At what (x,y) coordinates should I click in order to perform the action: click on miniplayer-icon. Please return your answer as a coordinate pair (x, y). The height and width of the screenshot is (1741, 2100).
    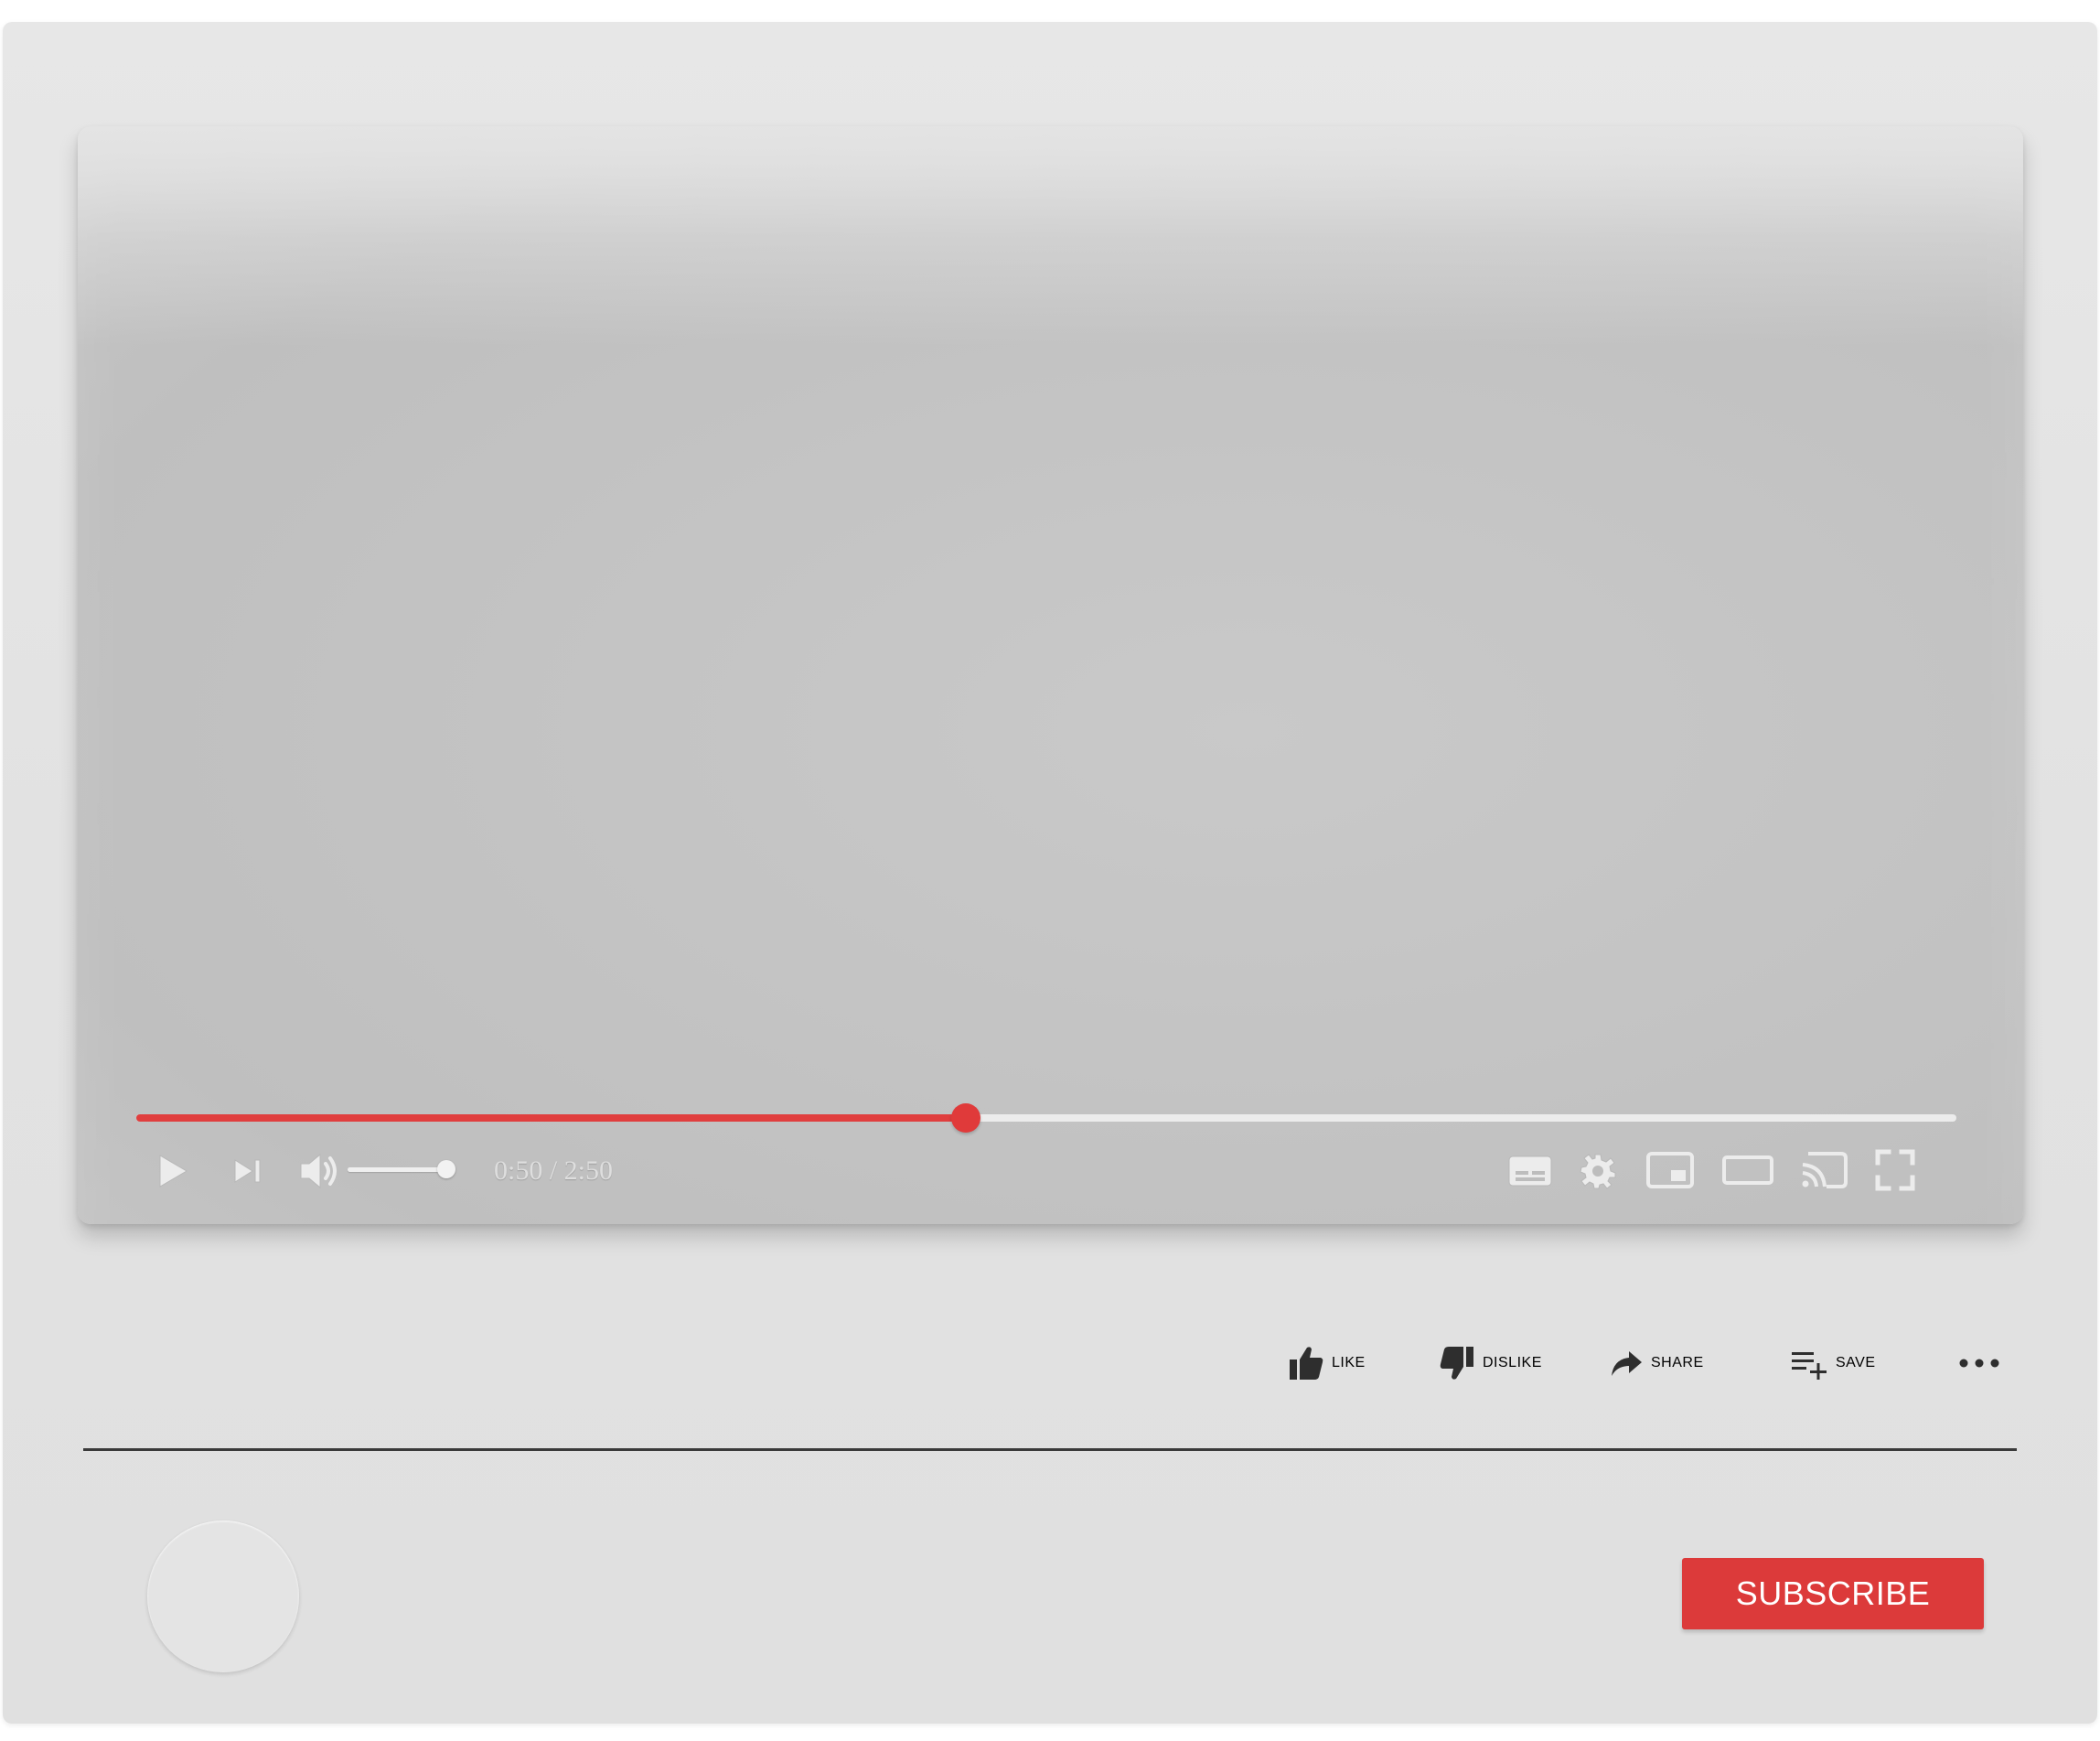
    Looking at the image, I should click on (1670, 1170).